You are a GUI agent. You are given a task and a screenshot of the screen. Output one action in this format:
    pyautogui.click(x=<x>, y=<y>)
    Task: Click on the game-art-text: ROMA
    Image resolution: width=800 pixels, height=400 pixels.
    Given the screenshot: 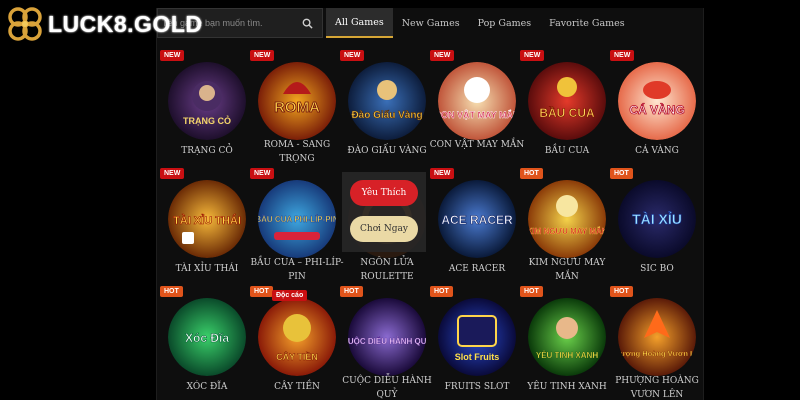 What is the action you would take?
    pyautogui.click(x=297, y=107)
    